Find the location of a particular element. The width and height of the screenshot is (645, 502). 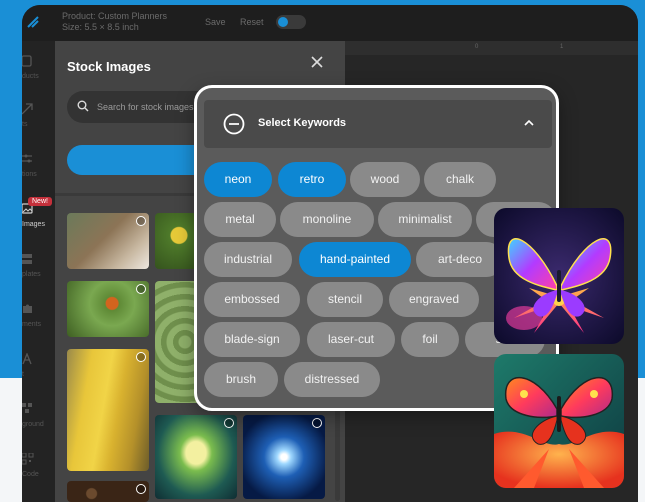

app-logo-icon is located at coordinates (33, 22).